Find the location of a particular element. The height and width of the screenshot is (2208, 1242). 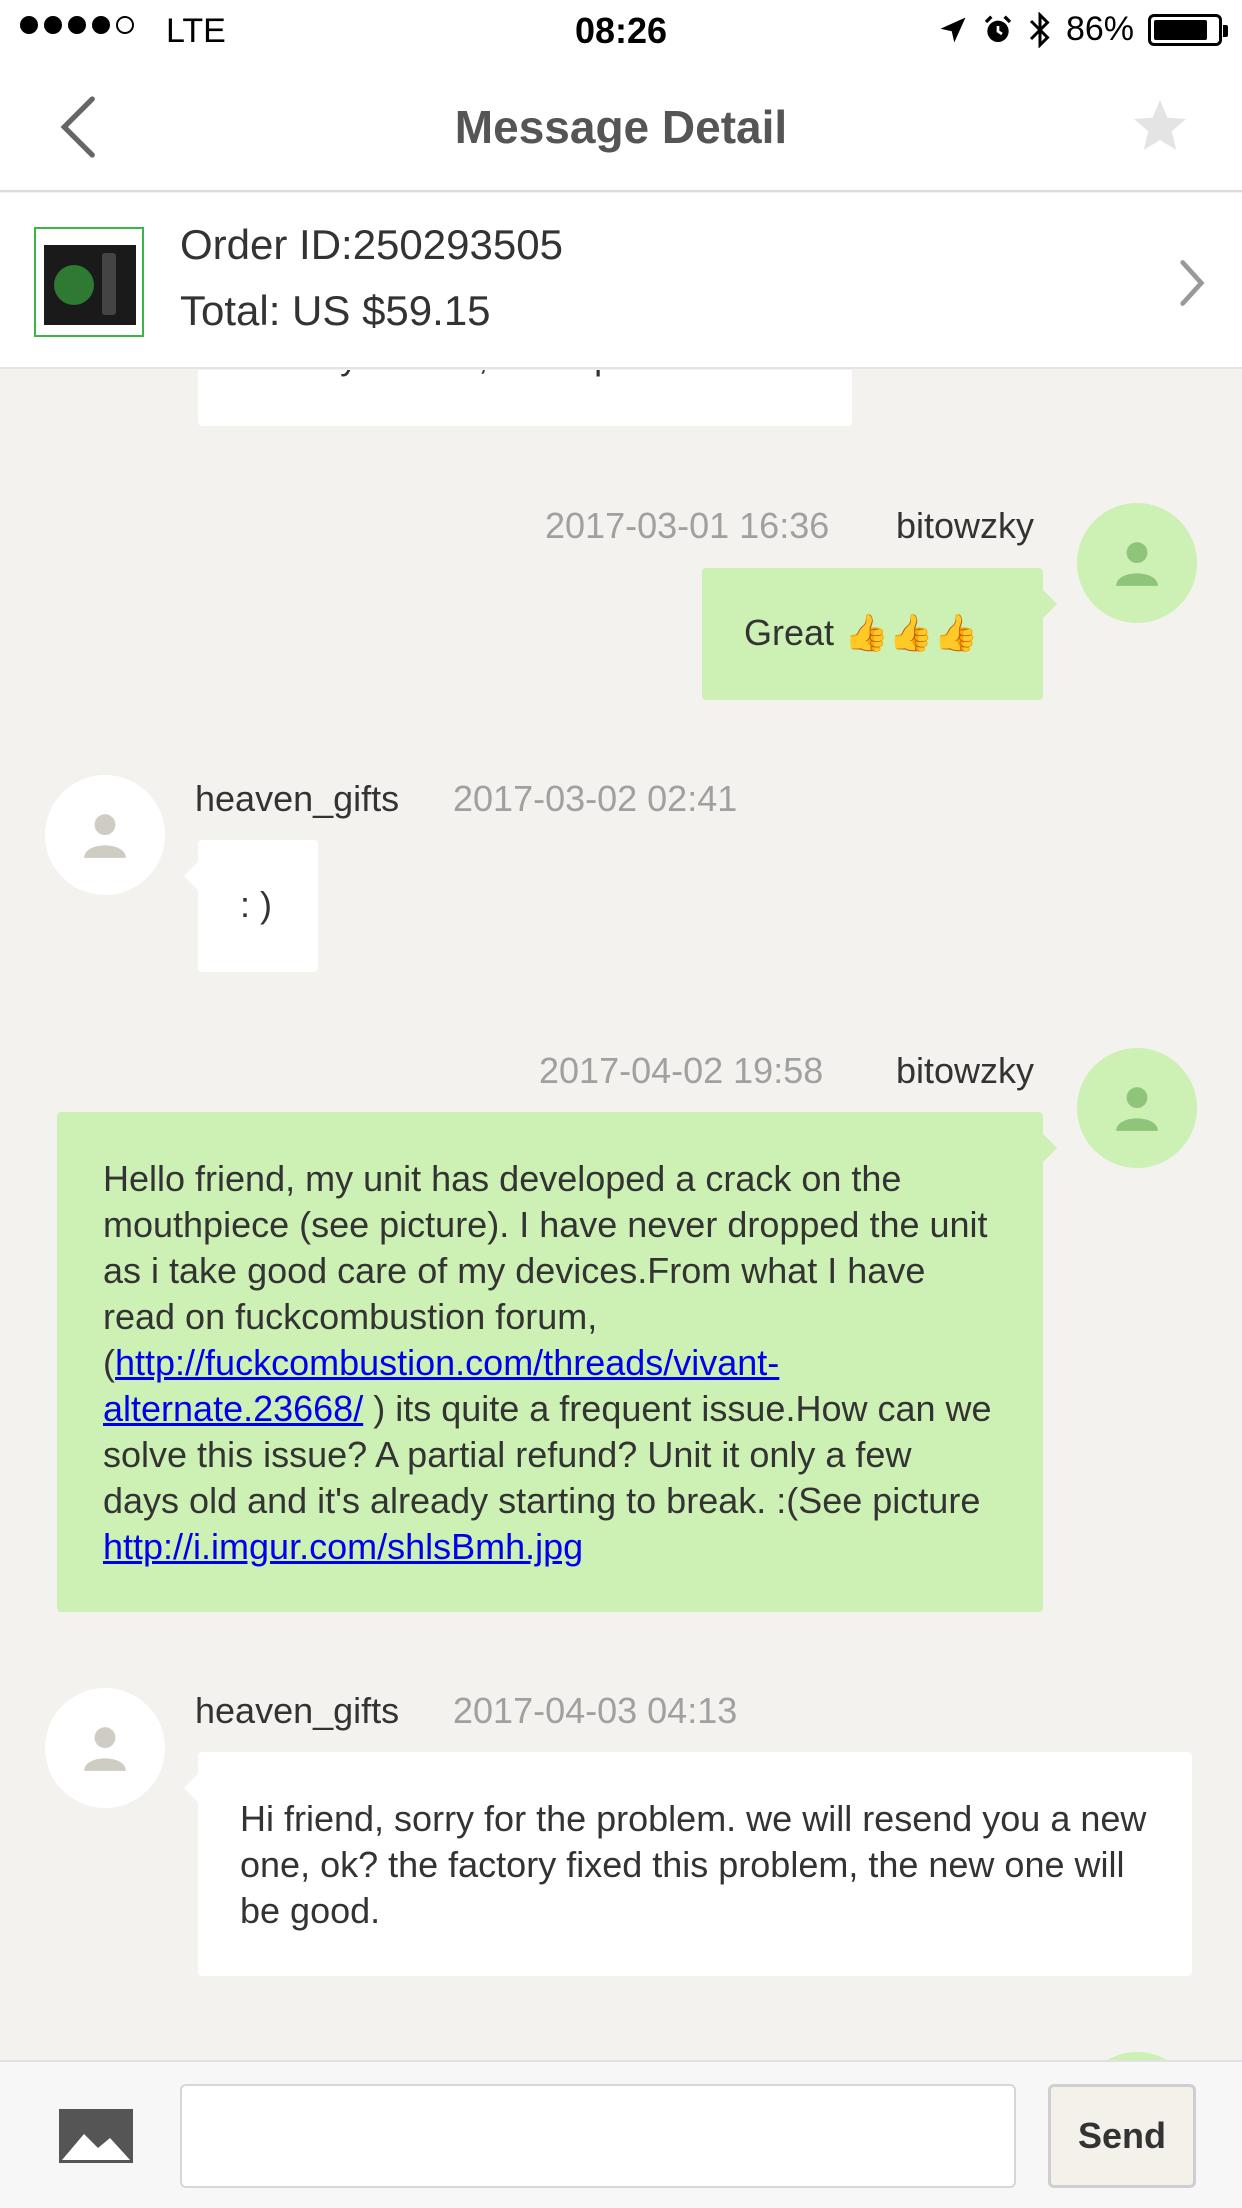

message-time: 2017-04-03 04:13 is located at coordinates (595, 1710).